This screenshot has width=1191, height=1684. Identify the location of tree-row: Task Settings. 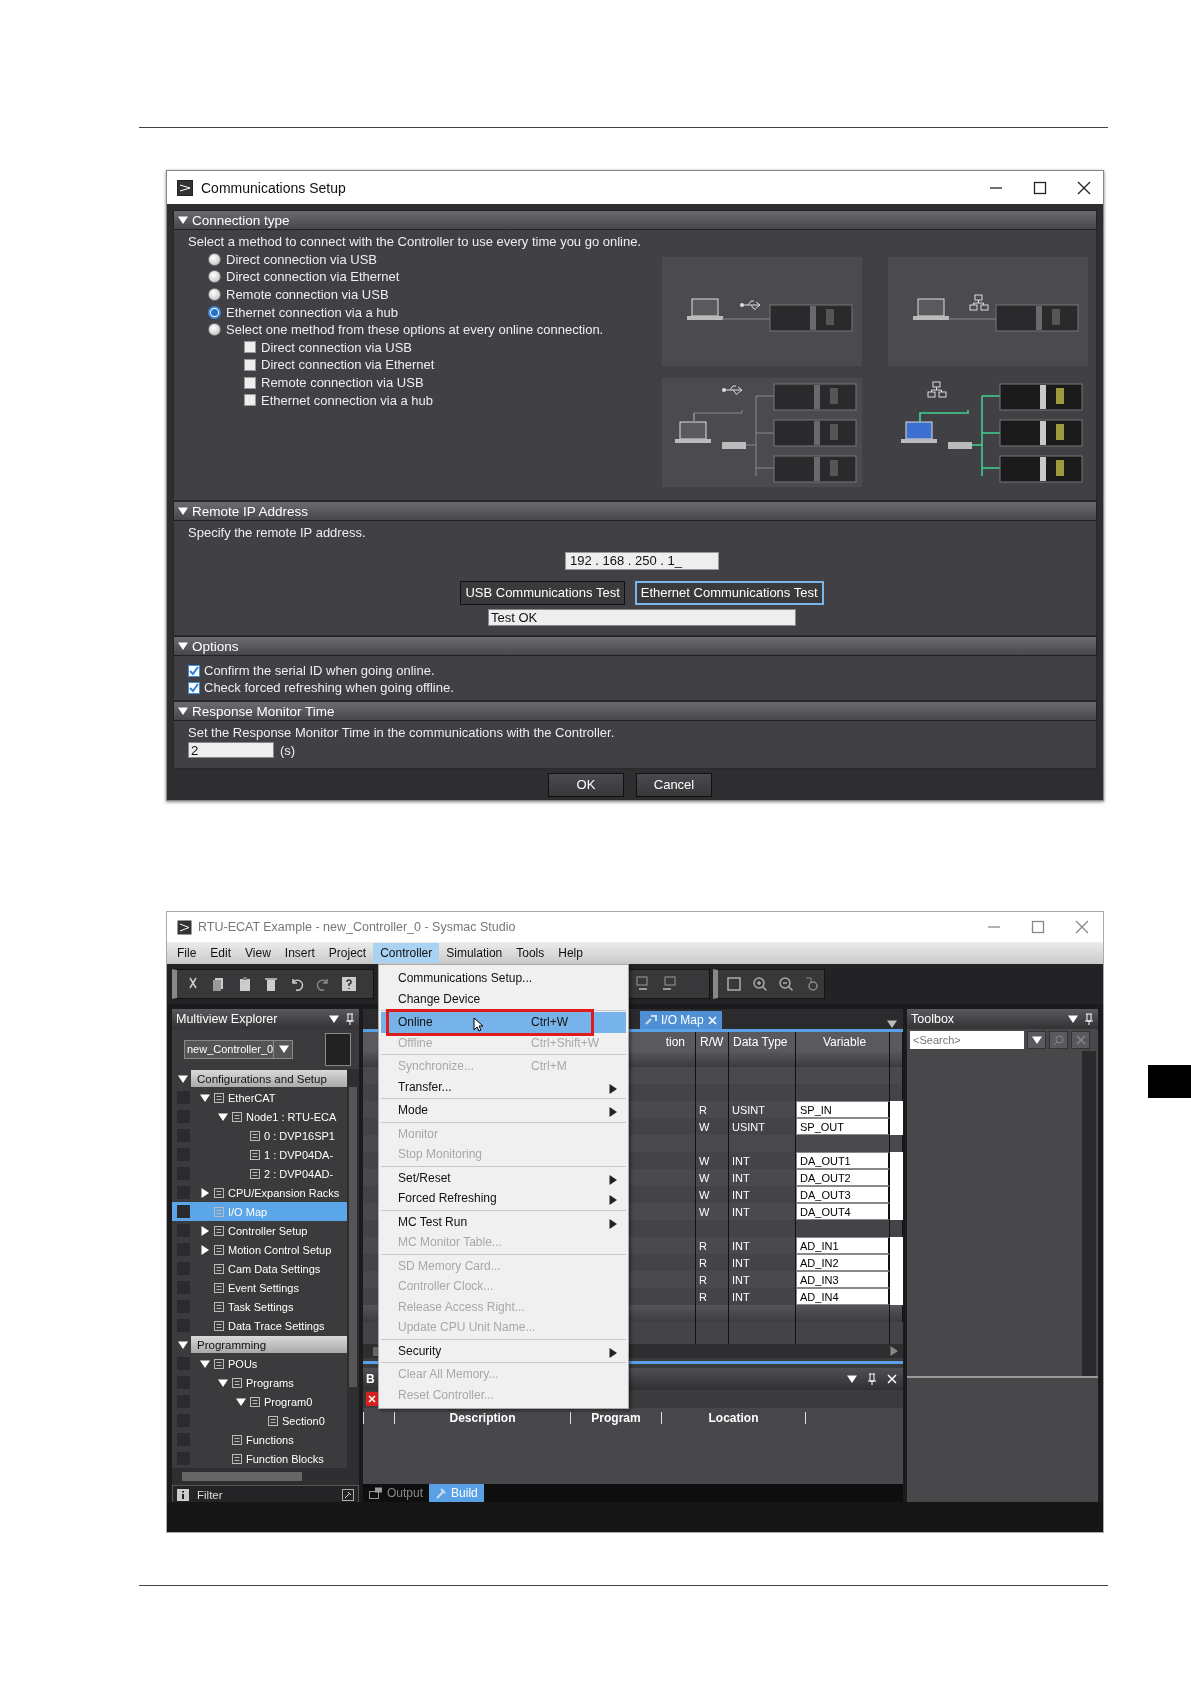
(259, 1306).